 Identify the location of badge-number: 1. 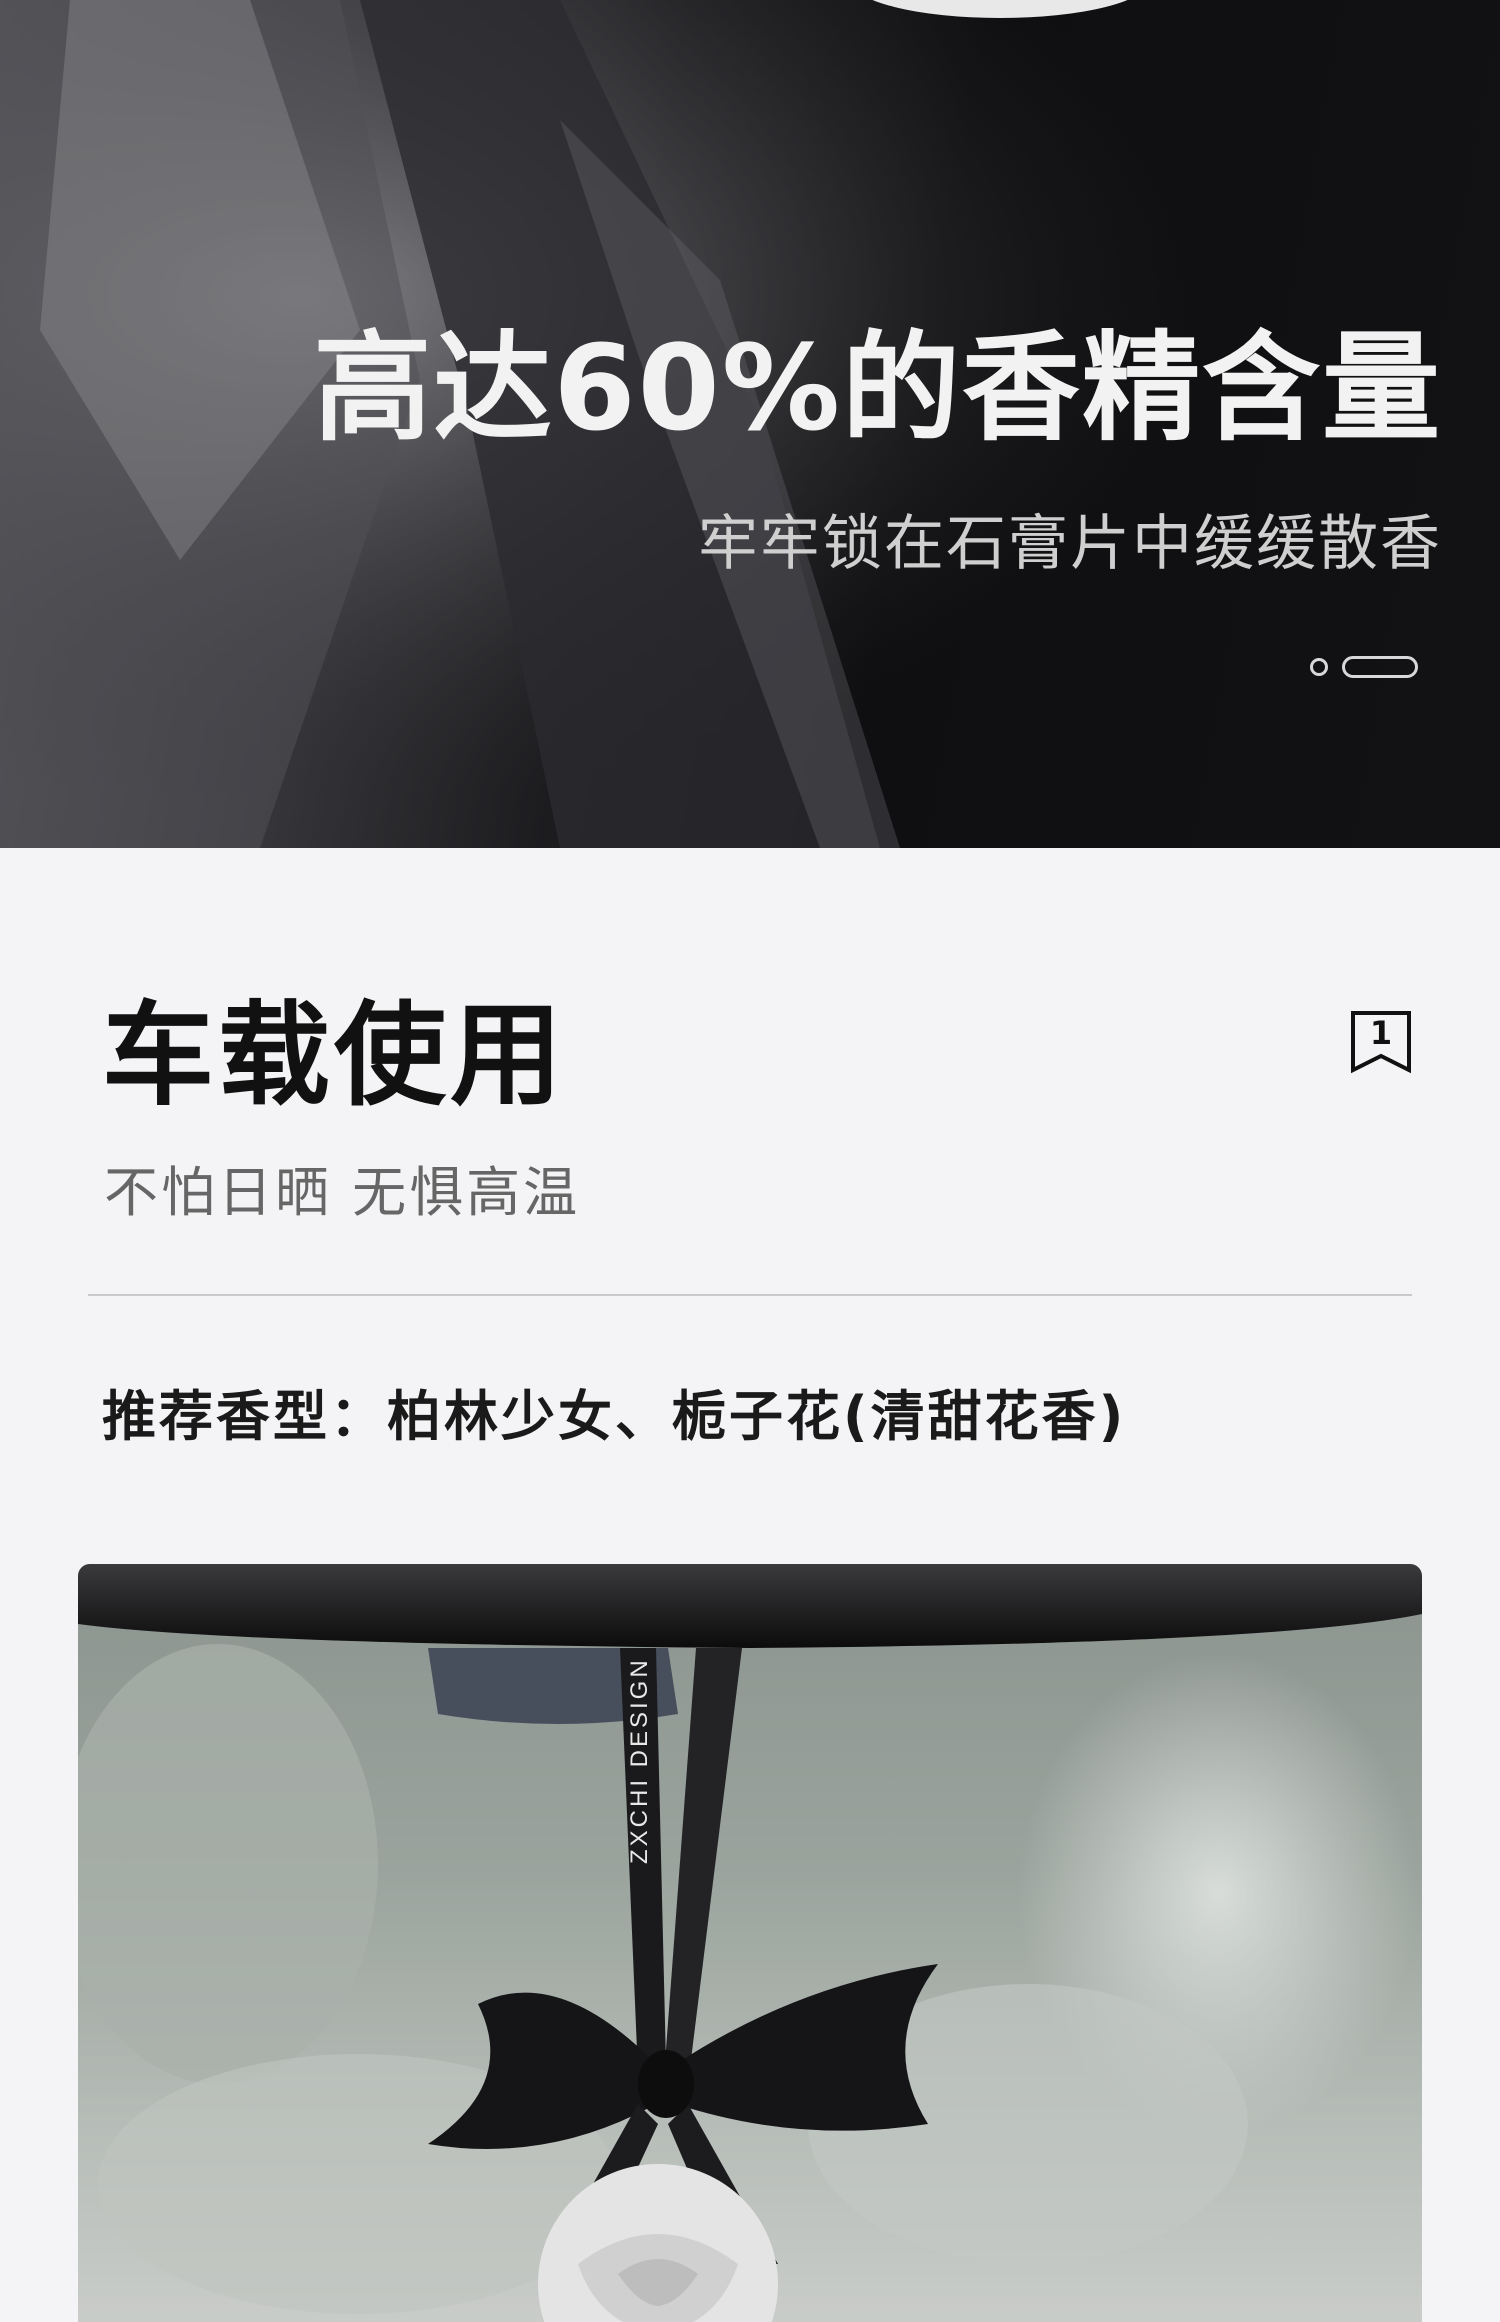
(1381, 1033).